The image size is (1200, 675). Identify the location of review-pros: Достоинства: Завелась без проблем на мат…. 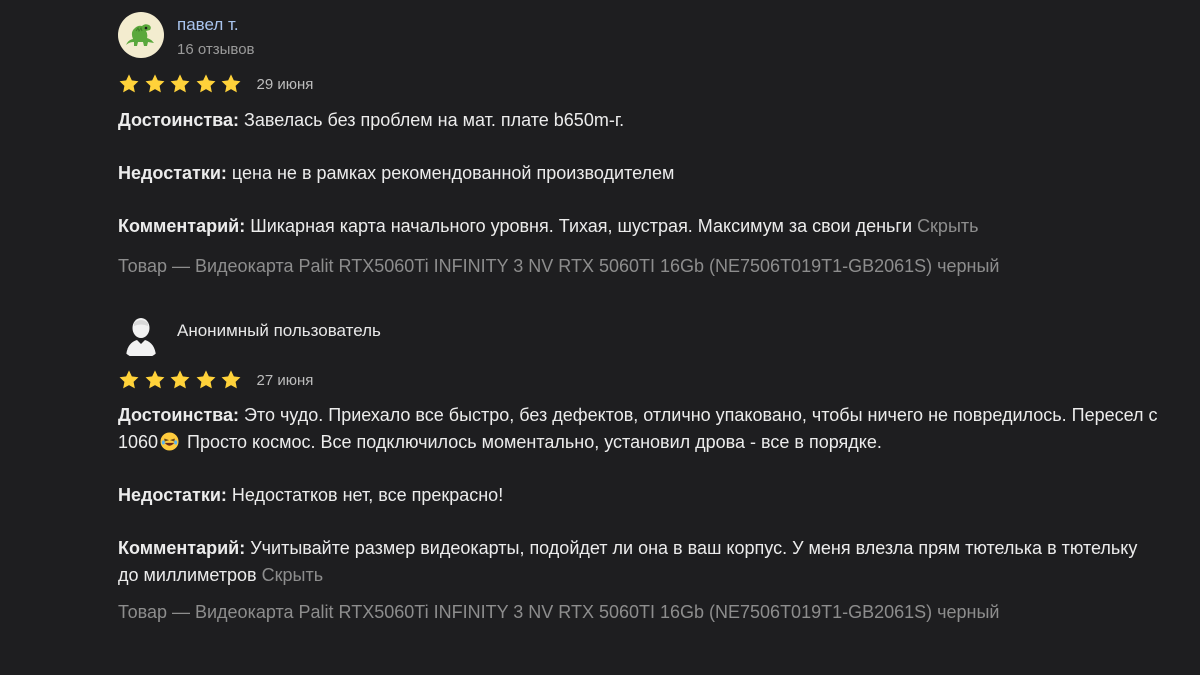
(638, 120).